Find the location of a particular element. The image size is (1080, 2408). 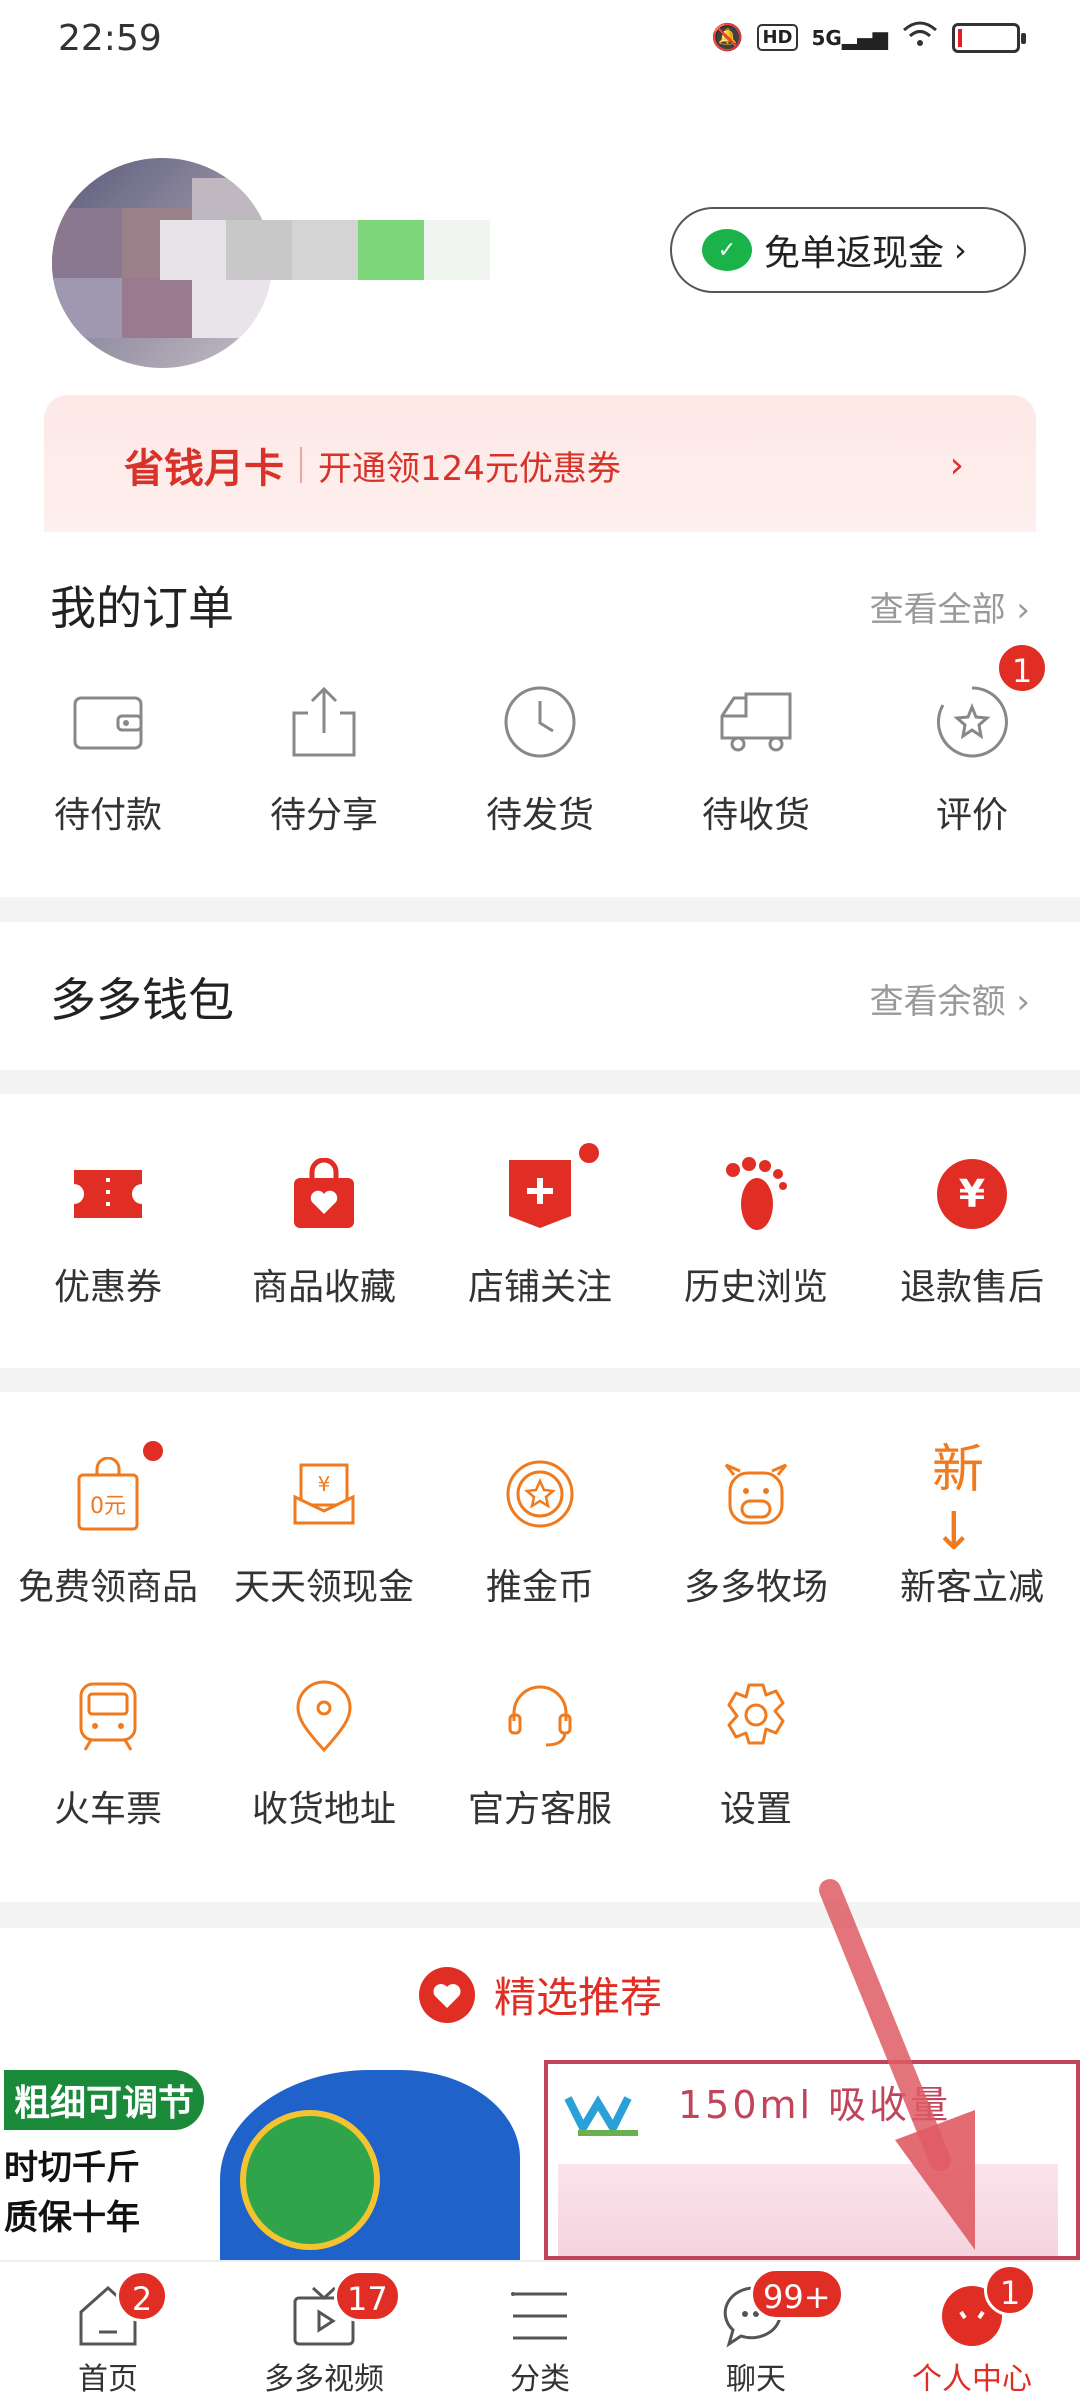

tab-category: 分类 is located at coordinates (540, 2335).